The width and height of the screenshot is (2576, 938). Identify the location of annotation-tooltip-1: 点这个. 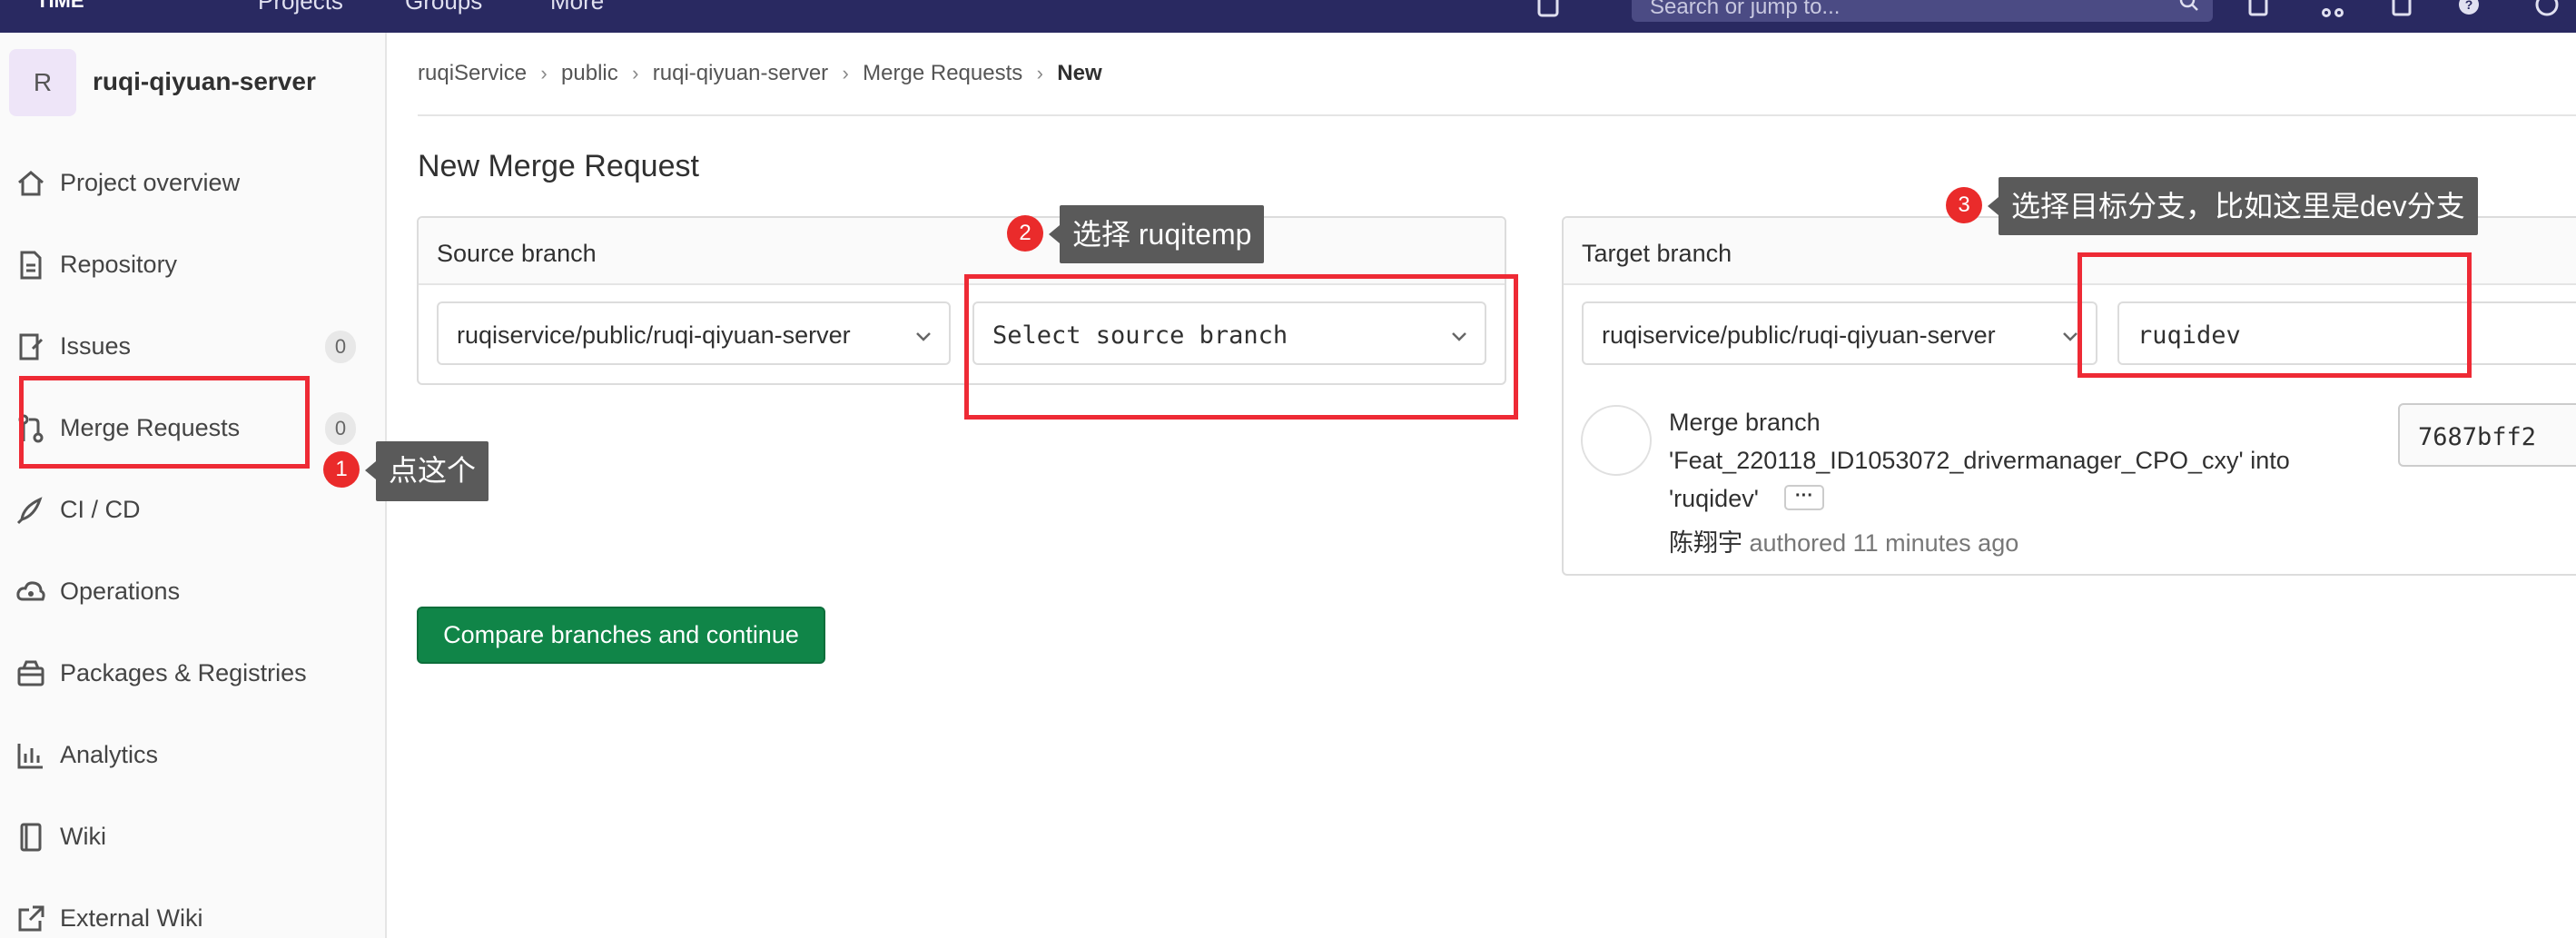
(432, 471).